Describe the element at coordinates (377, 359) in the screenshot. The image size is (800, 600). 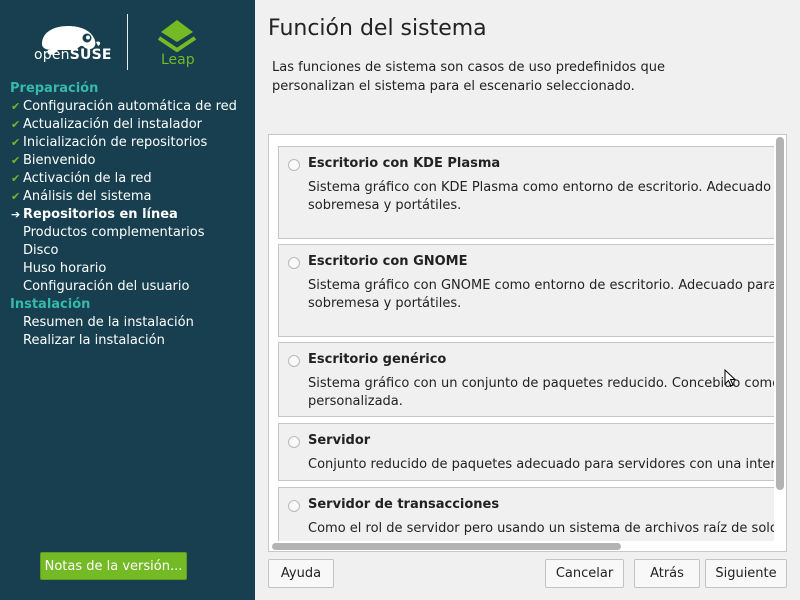
I see `role-name: Escritorio genérico` at that location.